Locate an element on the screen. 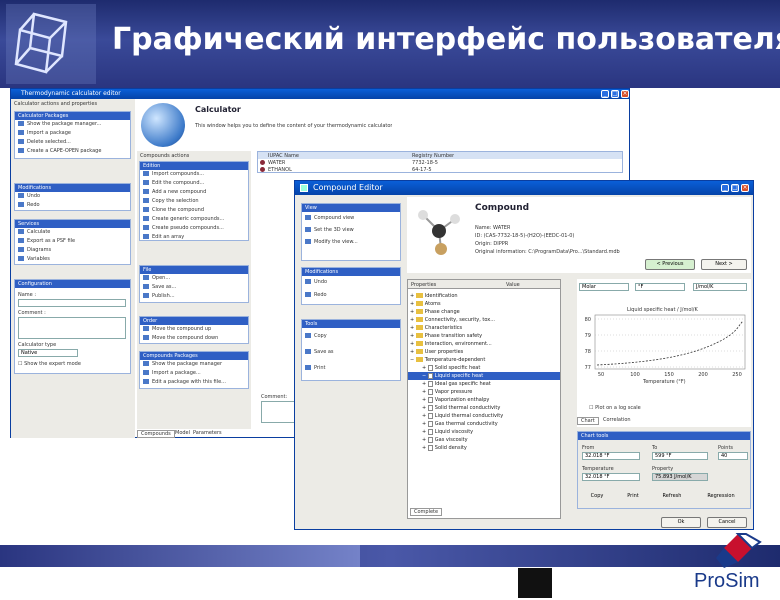  calculate-button: Calculate is located at coordinates (72, 232).